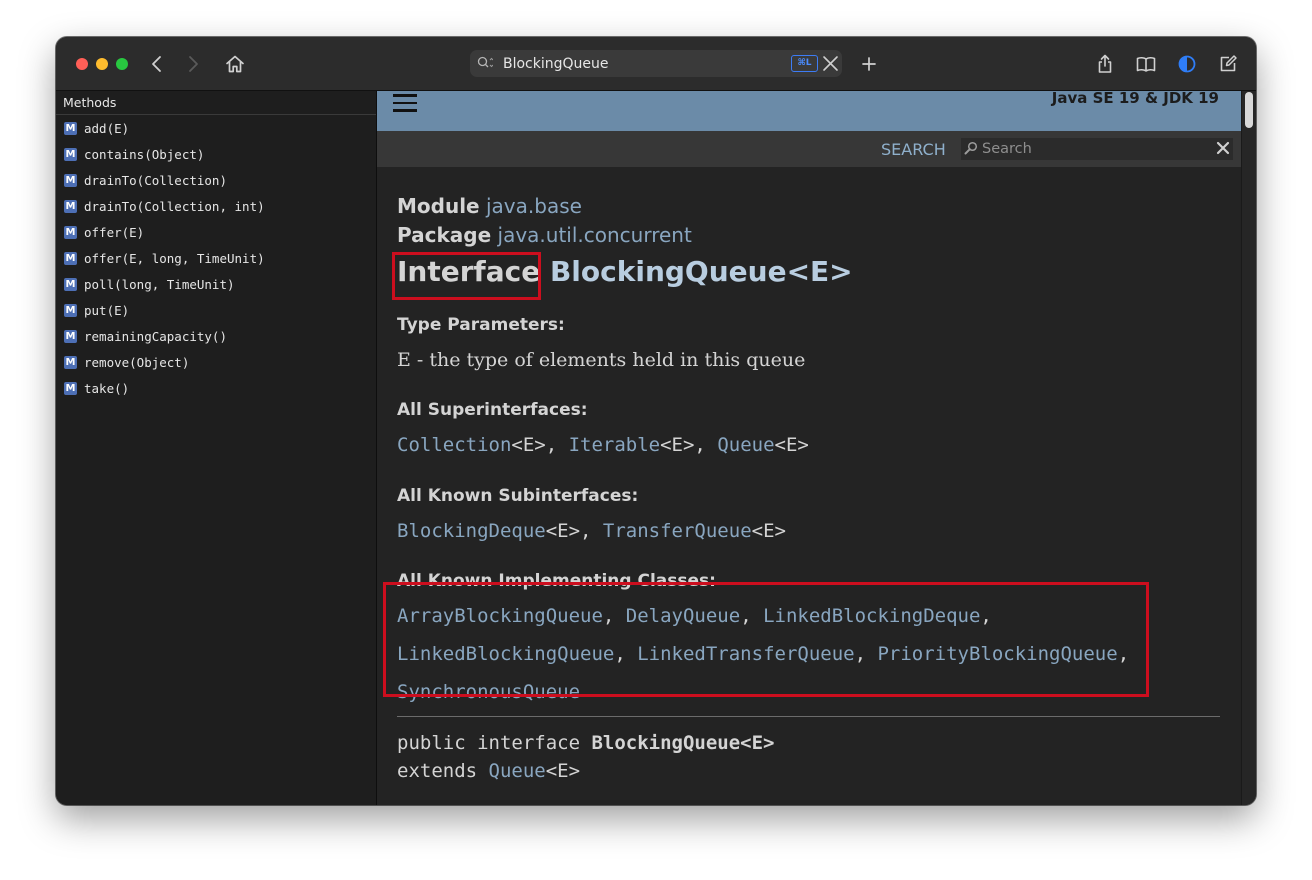  What do you see at coordinates (443, 771) in the screenshot?
I see `extends-keyword: extends` at bounding box center [443, 771].